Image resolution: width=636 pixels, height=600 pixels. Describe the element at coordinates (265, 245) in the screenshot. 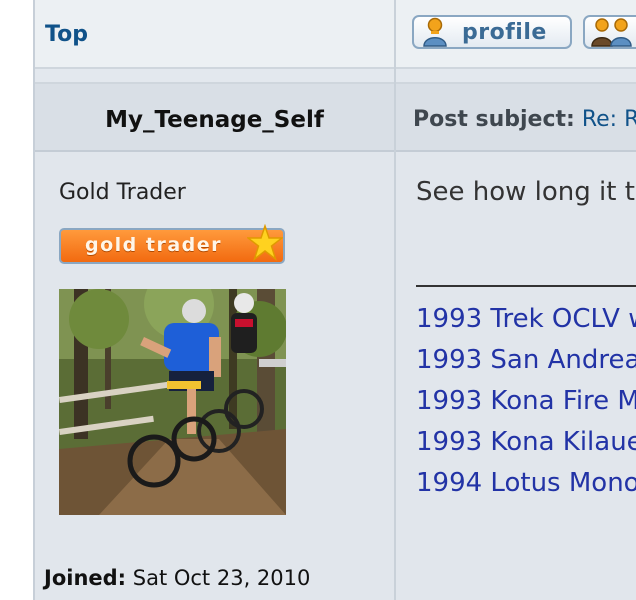

I see `star-icon` at that location.